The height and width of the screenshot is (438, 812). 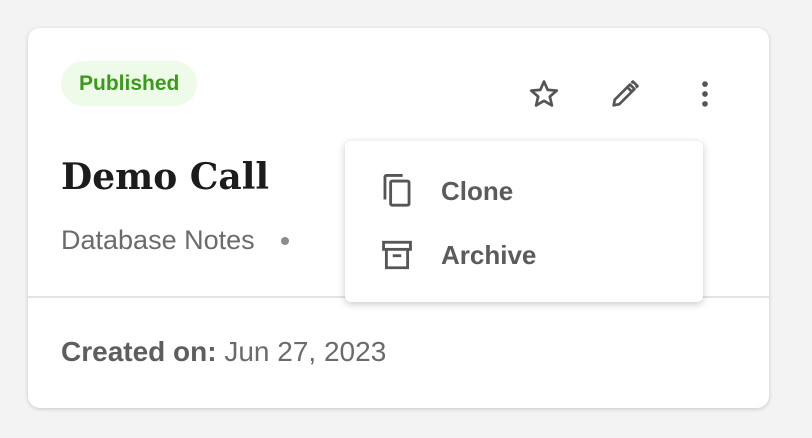 What do you see at coordinates (524, 191) in the screenshot?
I see `menu-item-clone: Clone` at bounding box center [524, 191].